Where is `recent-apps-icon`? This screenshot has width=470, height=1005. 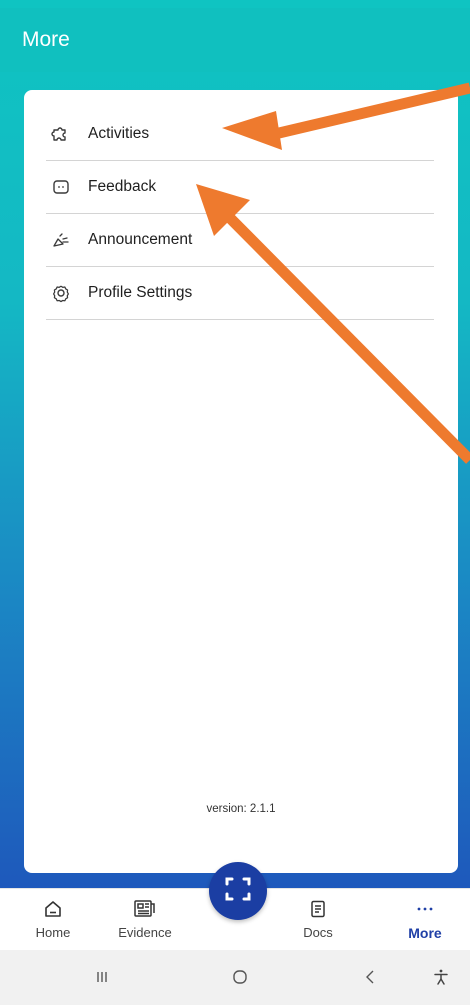 recent-apps-icon is located at coordinates (102, 977).